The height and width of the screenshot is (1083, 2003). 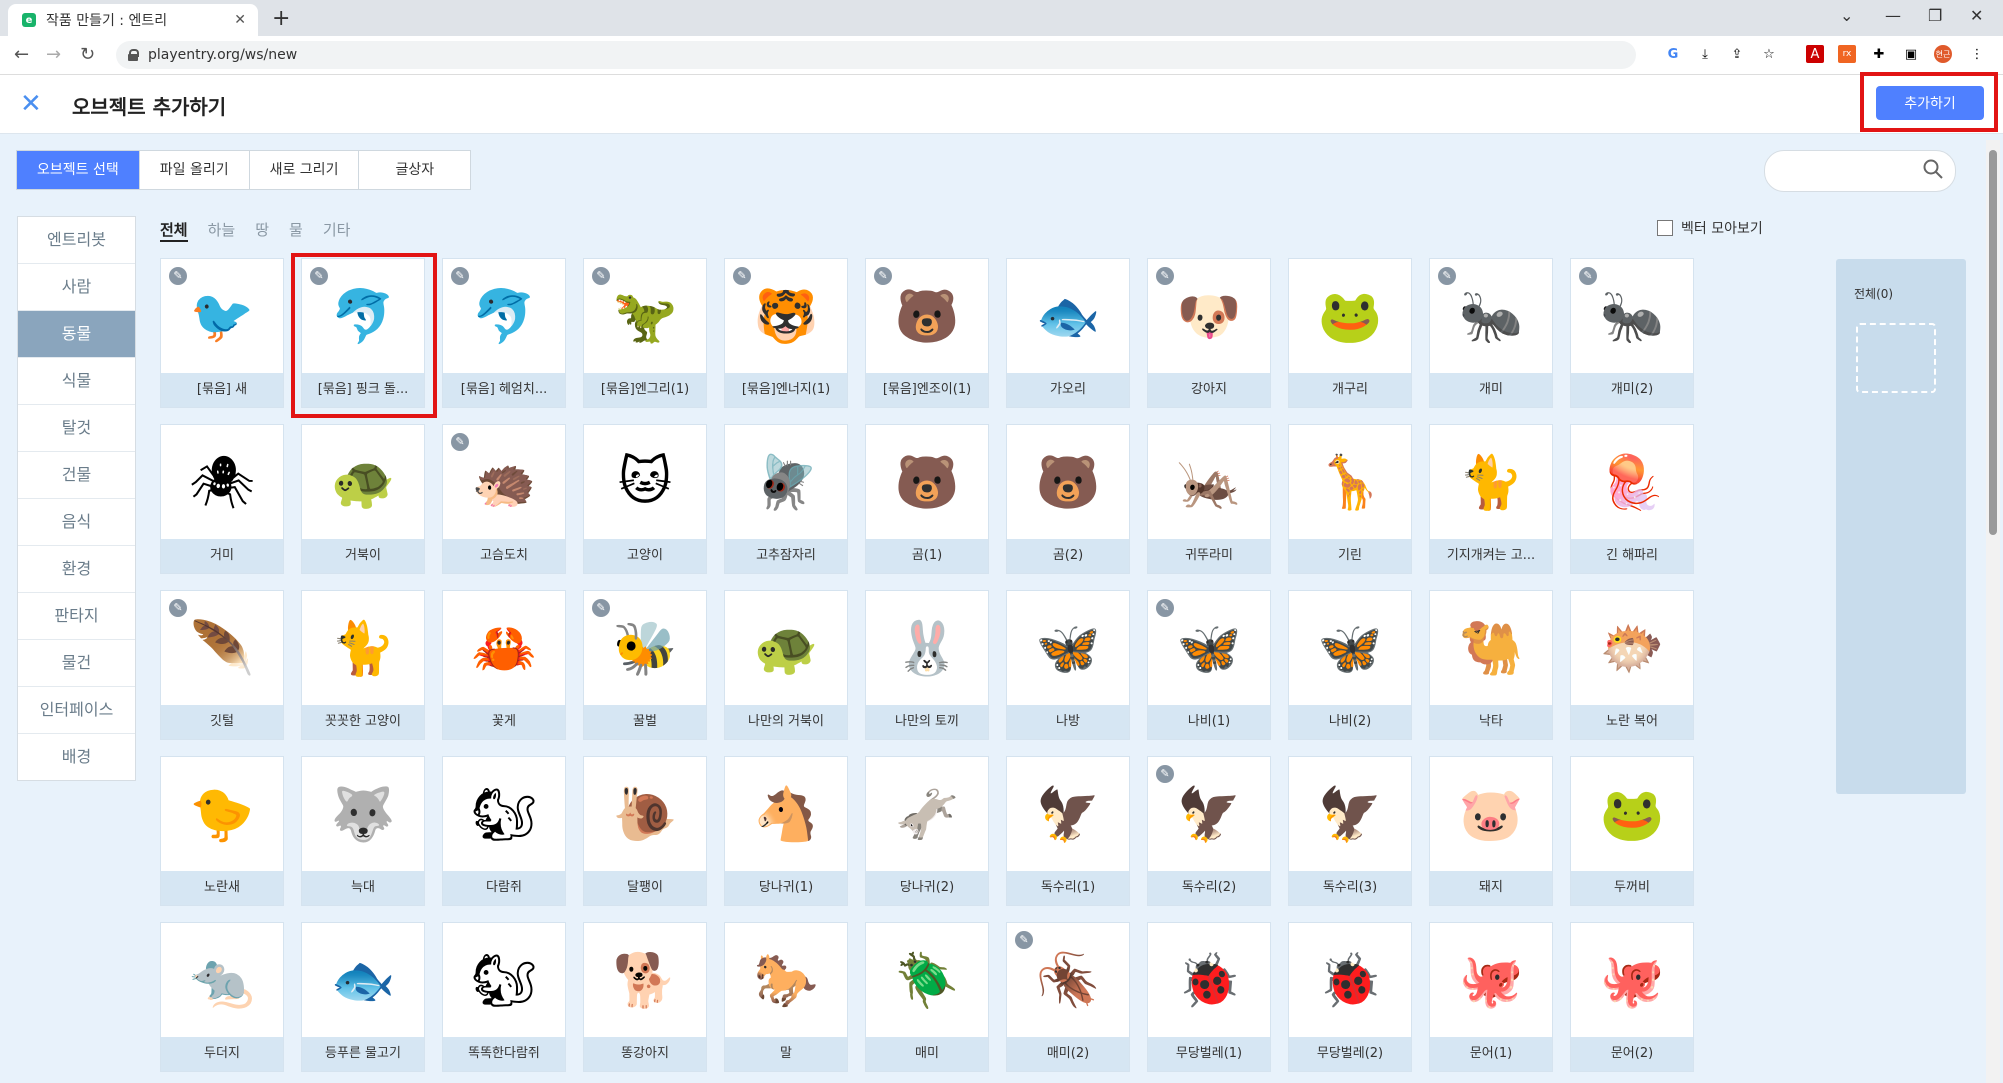 I want to click on browser-tab: e 작품 만들기 : 엔트리 ✕, so click(x=133, y=20).